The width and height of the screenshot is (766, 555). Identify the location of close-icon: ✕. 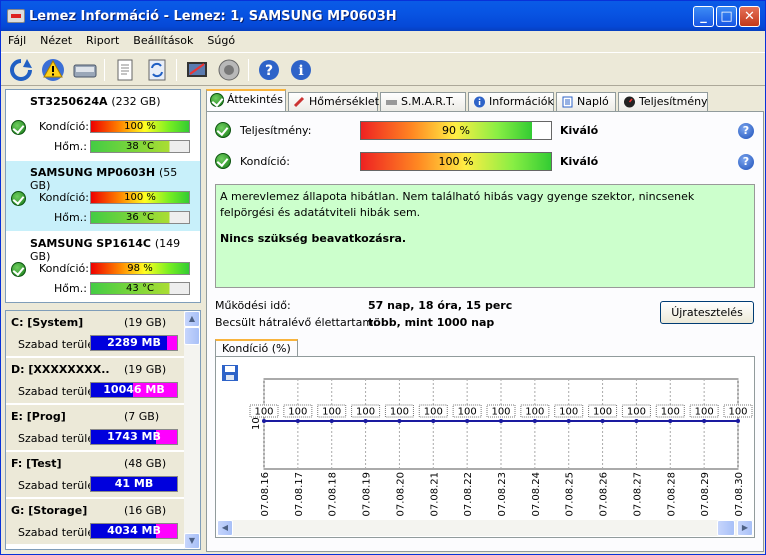
(749, 16).